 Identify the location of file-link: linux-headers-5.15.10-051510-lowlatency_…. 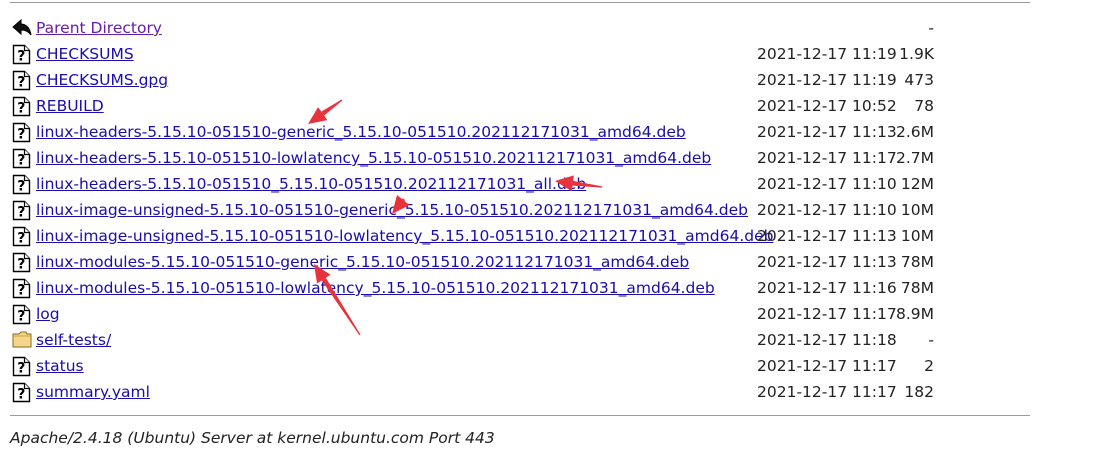
(373, 158).